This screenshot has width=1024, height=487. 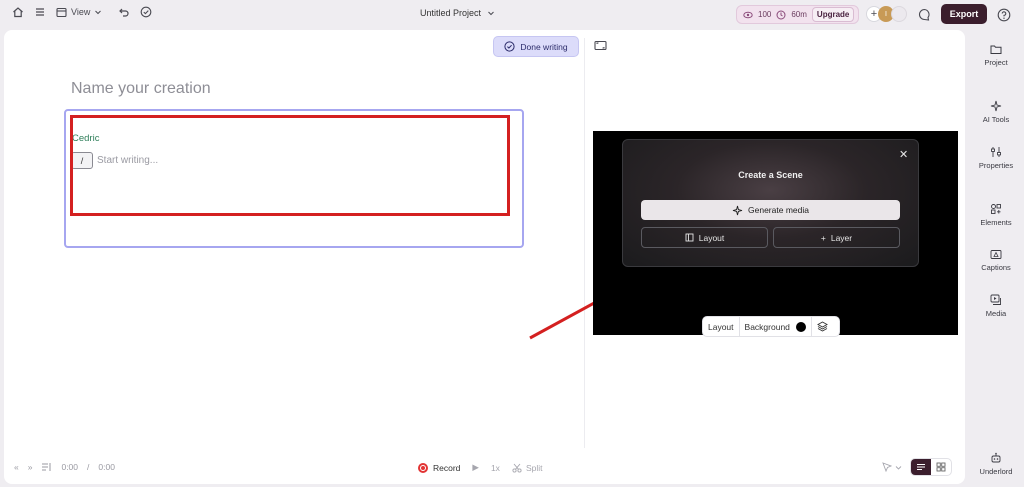 I want to click on layers-button, so click(x=822, y=326).